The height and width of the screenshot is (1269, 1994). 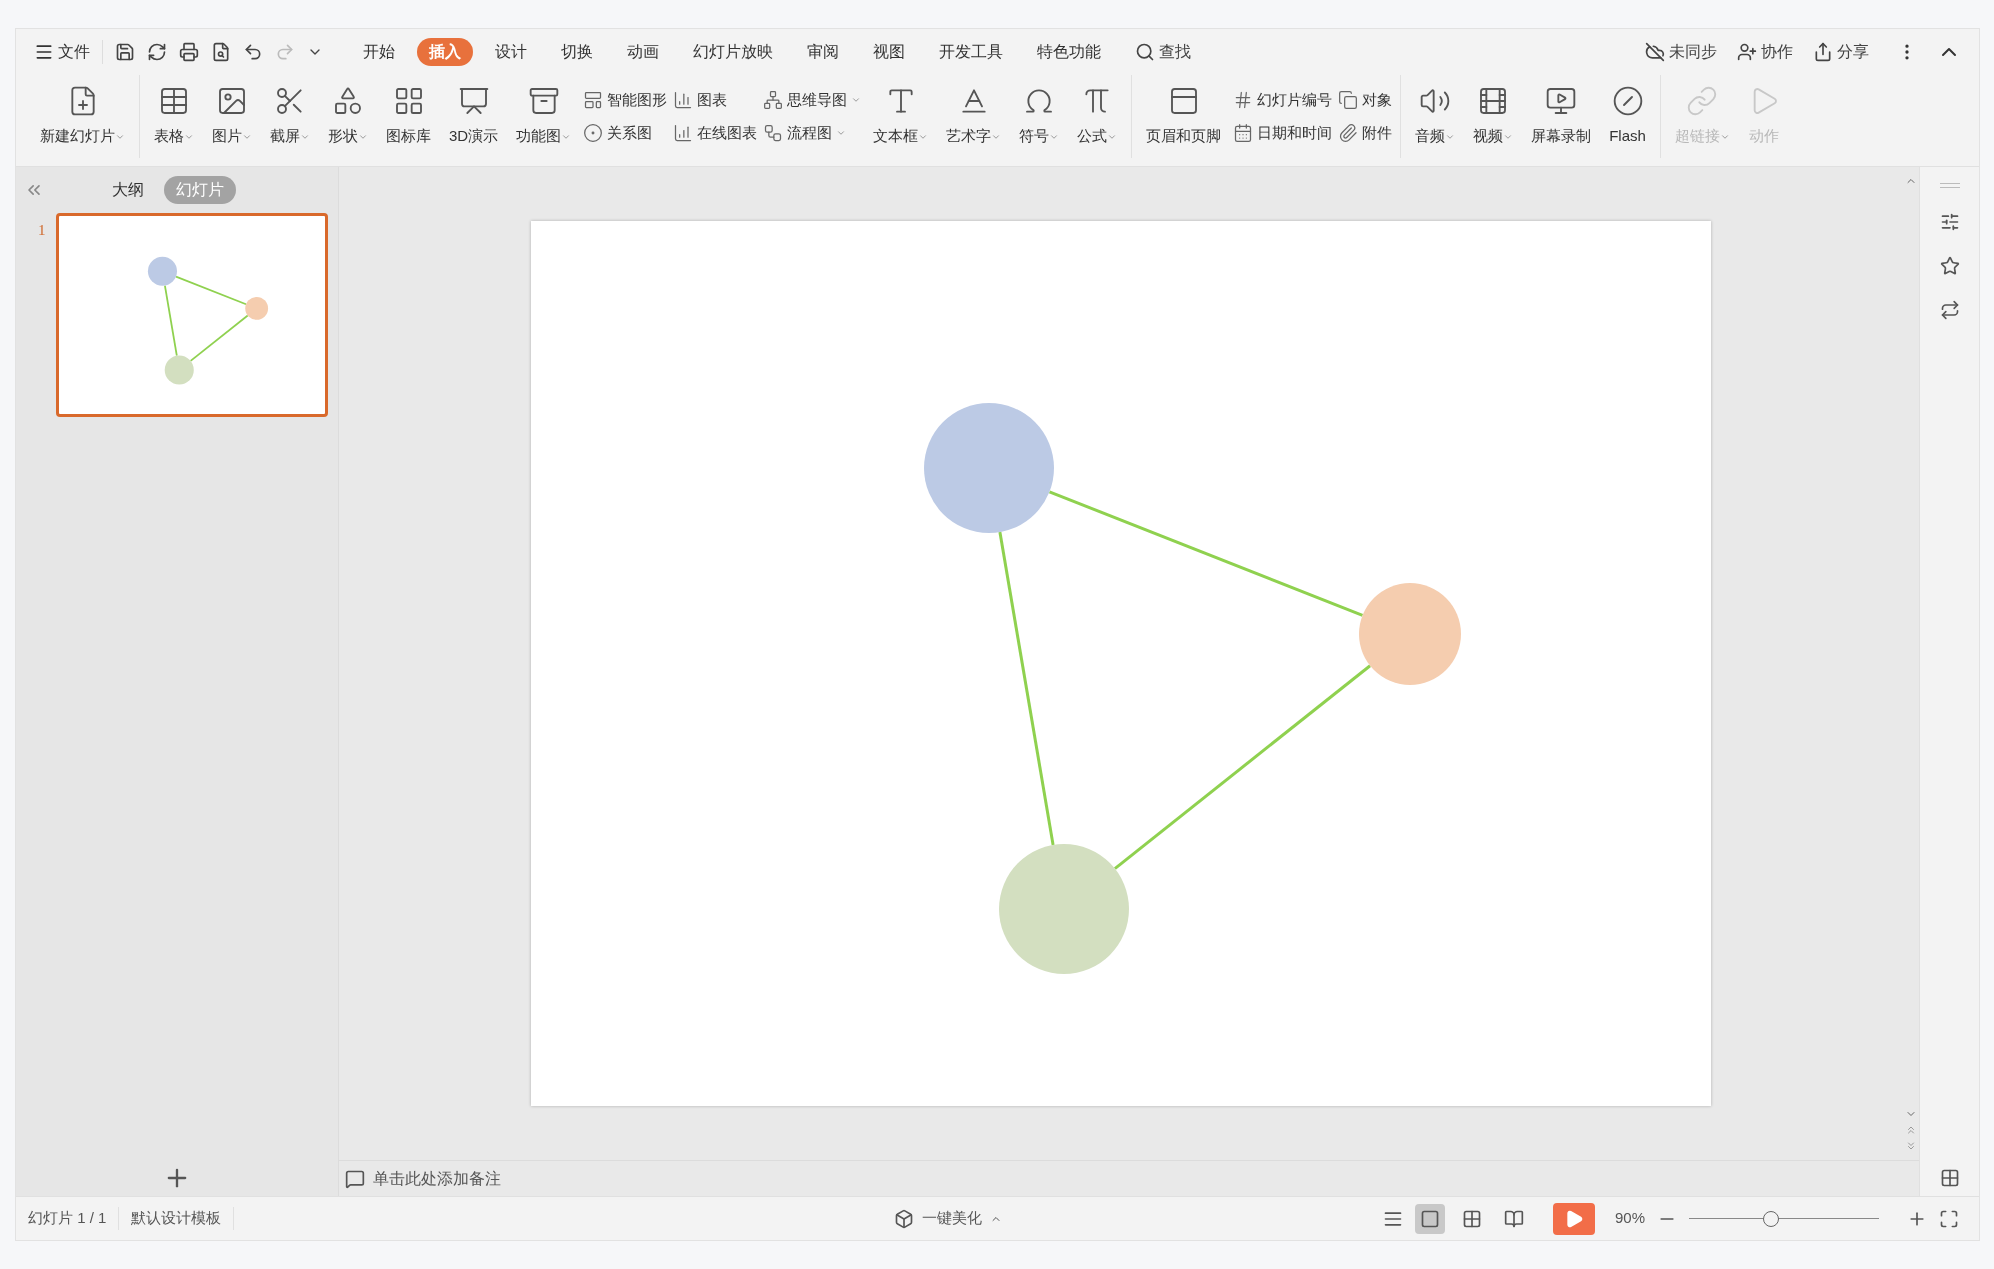 What do you see at coordinates (128, 190) in the screenshot?
I see `panel-tab: 大纲` at bounding box center [128, 190].